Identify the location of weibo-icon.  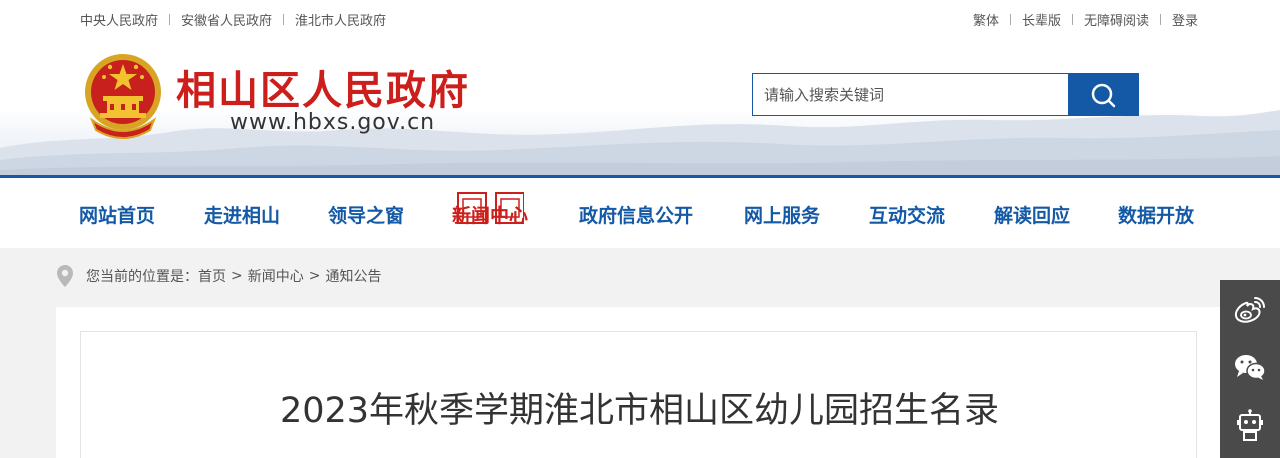
(1249, 310).